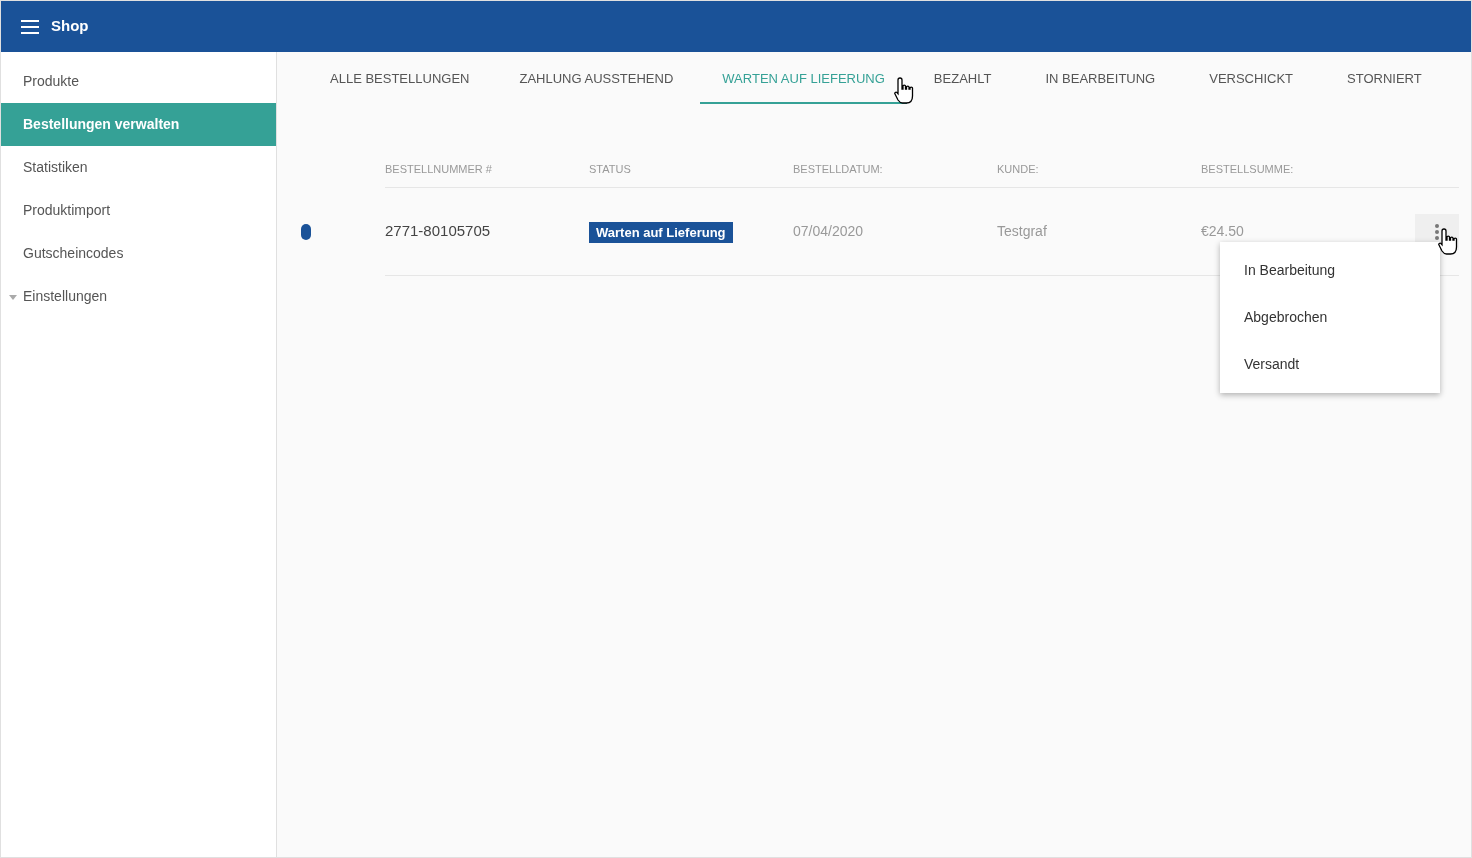 This screenshot has height=858, width=1472. What do you see at coordinates (439, 170) in the screenshot?
I see `column-header: BESTELLNUMMER #` at bounding box center [439, 170].